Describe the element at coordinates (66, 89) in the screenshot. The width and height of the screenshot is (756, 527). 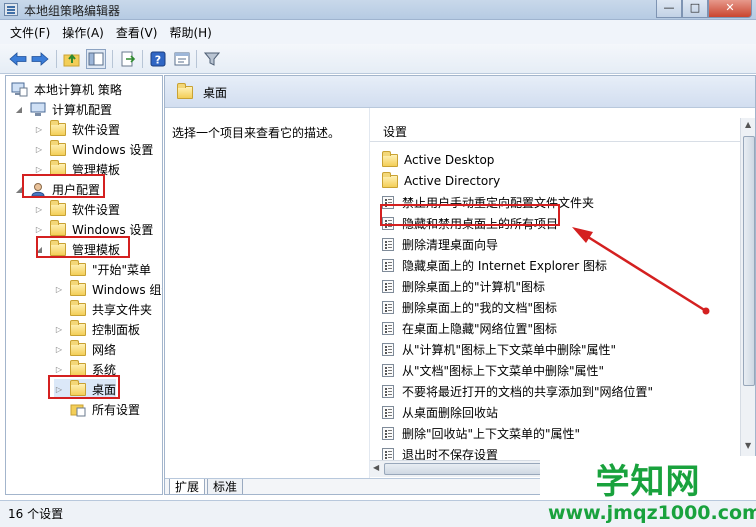
I see `tree-item-root: 本地计算机 策略` at that location.